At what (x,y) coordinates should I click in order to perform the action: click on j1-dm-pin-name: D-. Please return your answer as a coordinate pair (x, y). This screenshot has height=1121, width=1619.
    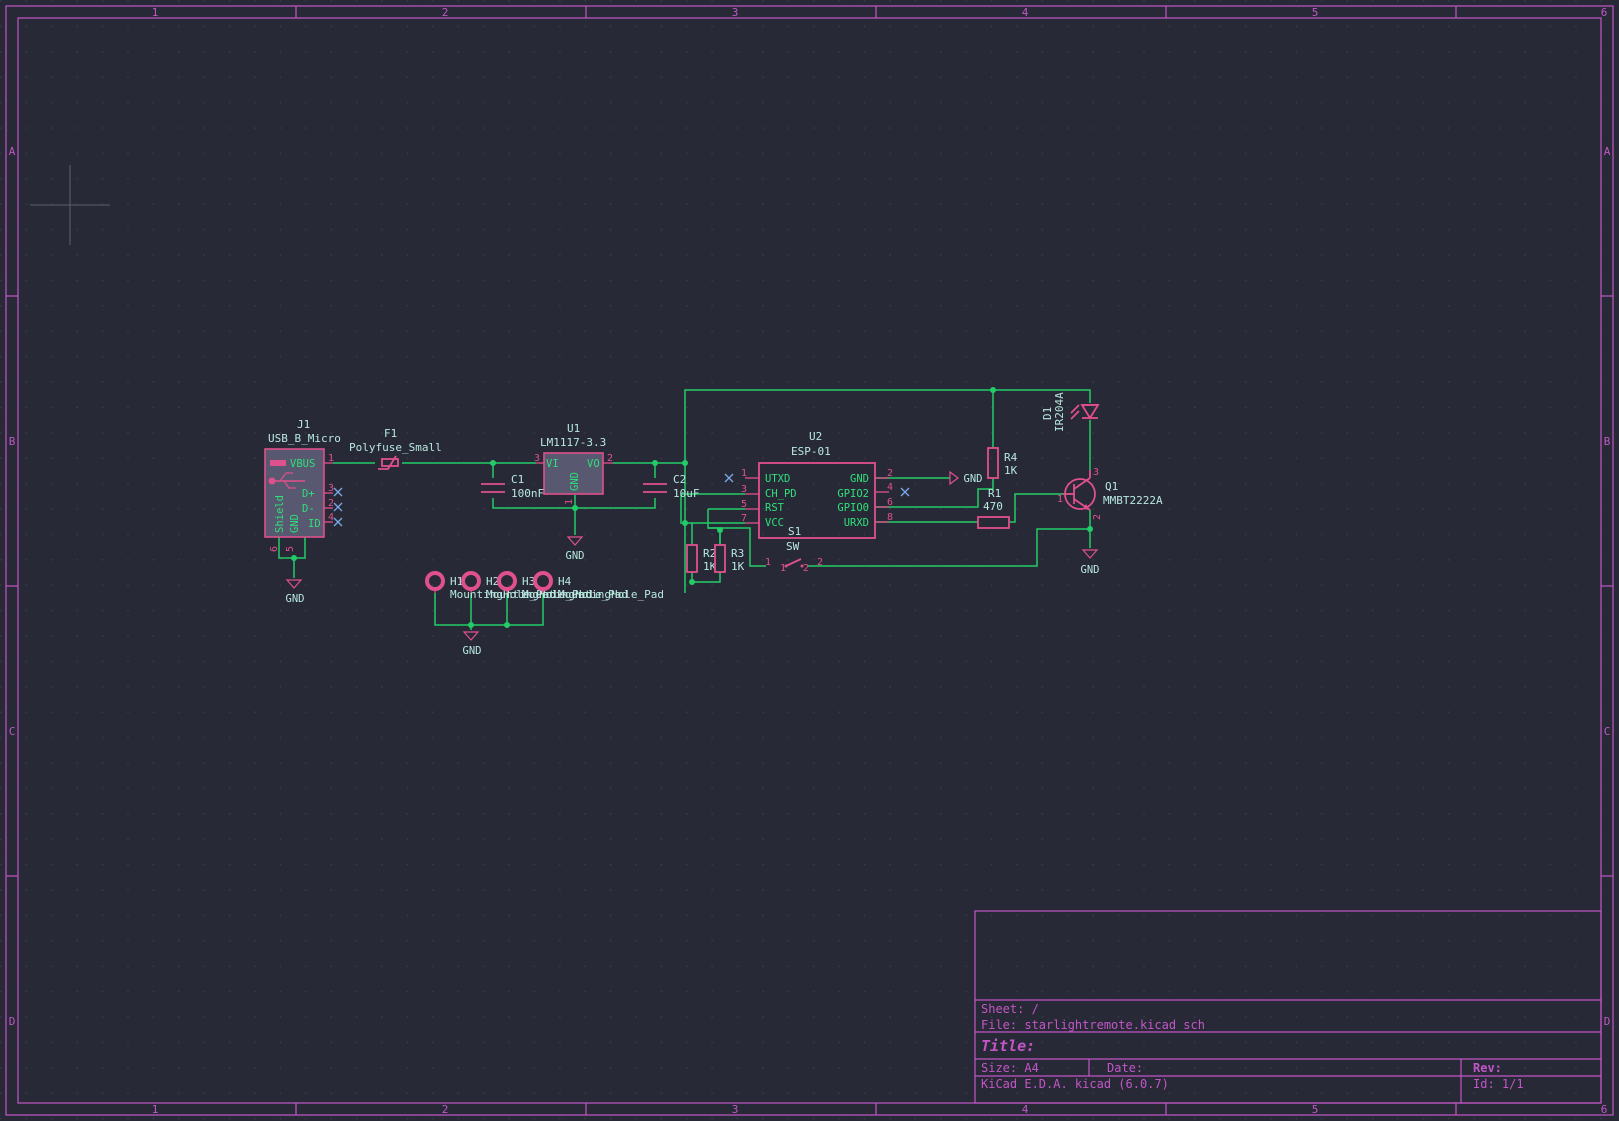
    Looking at the image, I should click on (308, 509).